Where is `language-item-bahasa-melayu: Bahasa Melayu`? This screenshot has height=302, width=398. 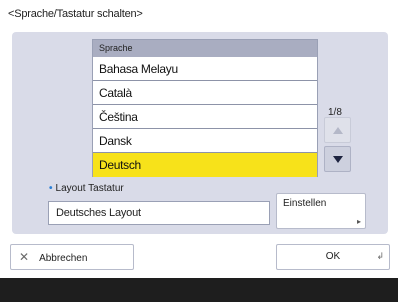 language-item-bahasa-melayu: Bahasa Melayu is located at coordinates (205, 69).